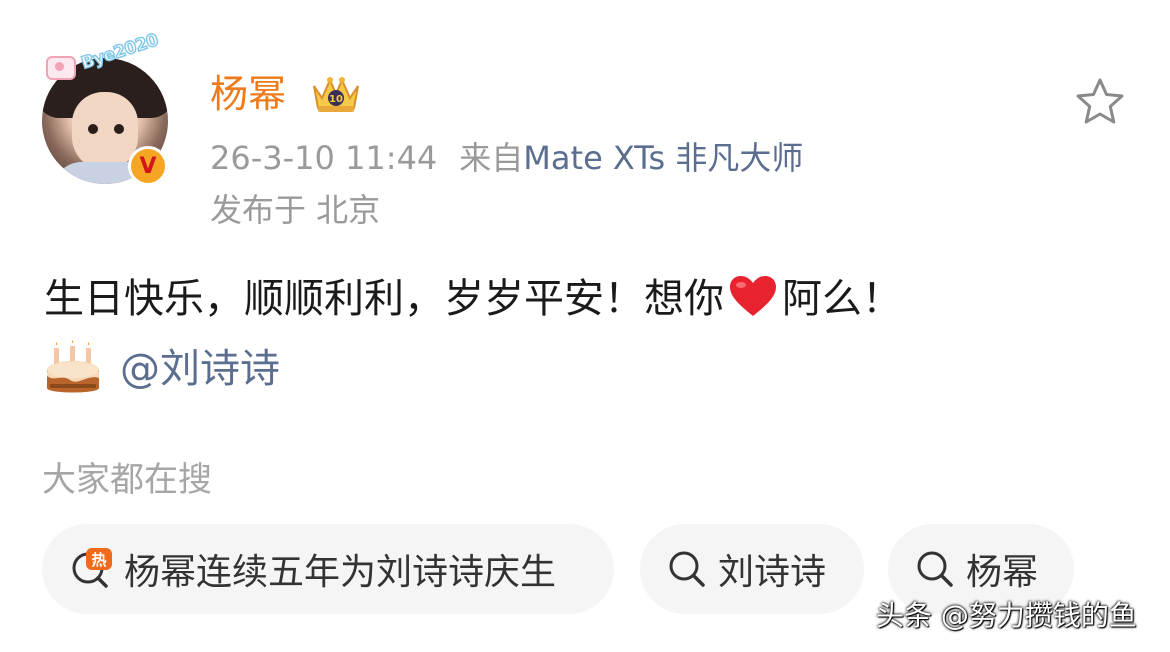  I want to click on hot-search-icon: 热, so click(92, 568).